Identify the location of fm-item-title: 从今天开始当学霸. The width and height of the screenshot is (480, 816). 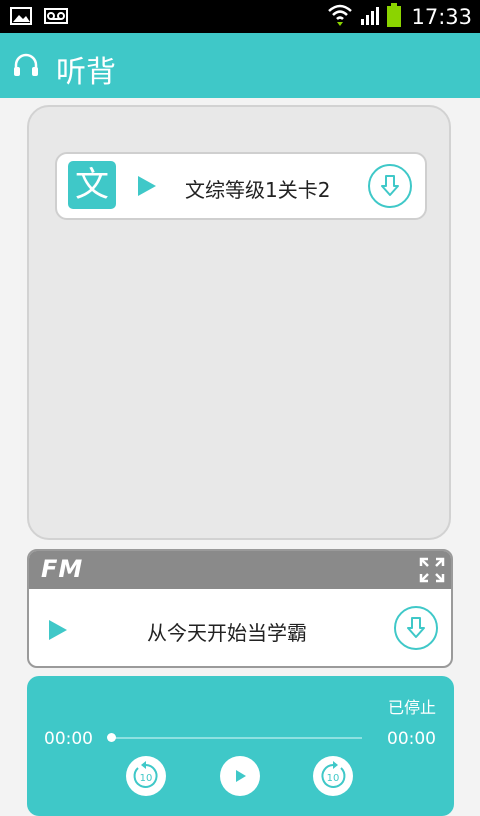
(227, 633).